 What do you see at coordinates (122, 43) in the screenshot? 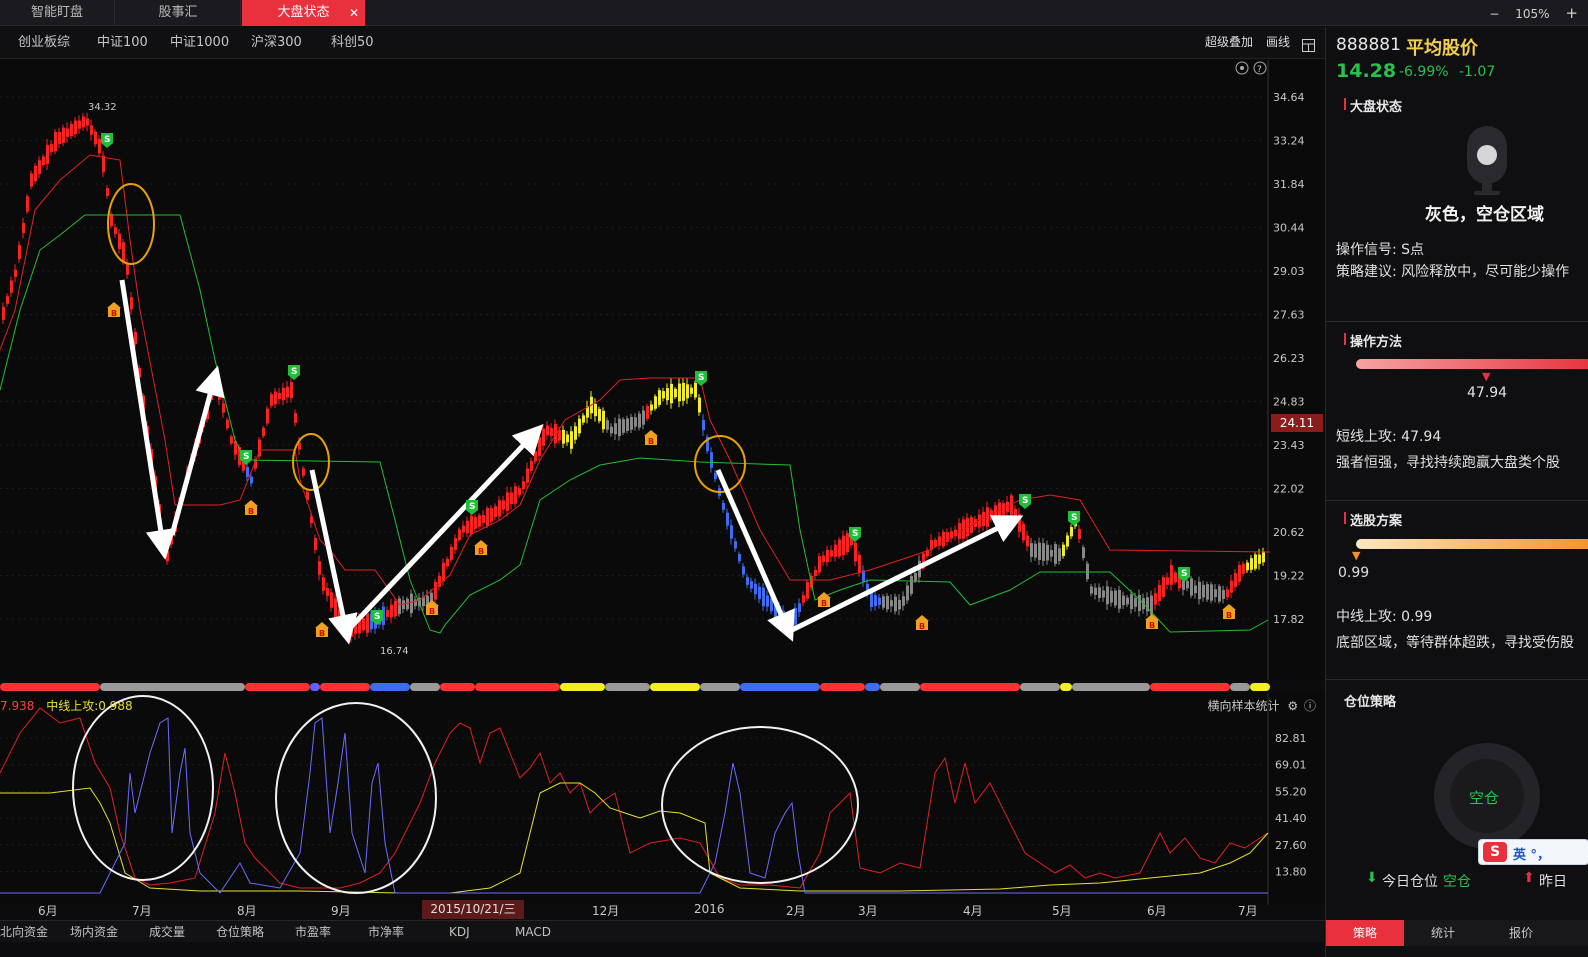
I see `index-tab: 中证100` at bounding box center [122, 43].